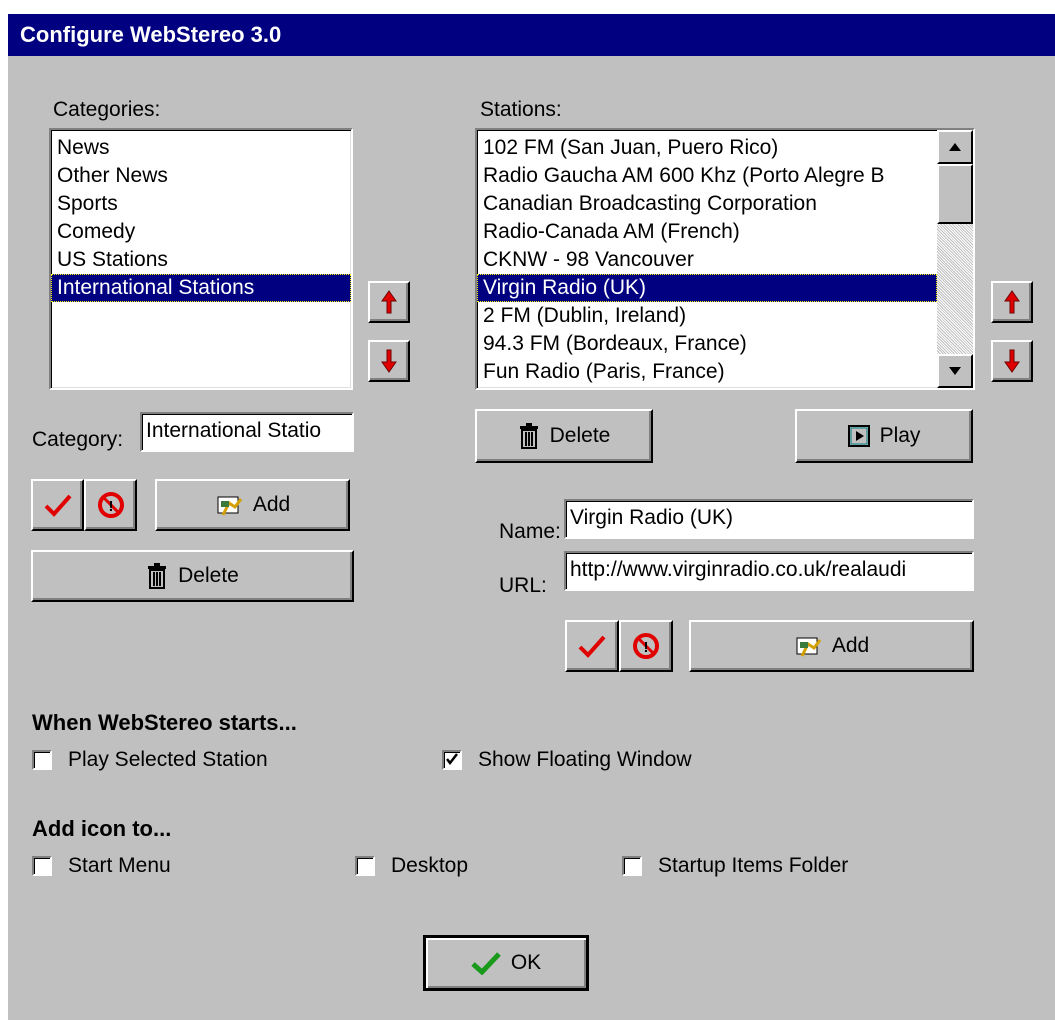 Image resolution: width=1055 pixels, height=1020 pixels. What do you see at coordinates (900, 435) in the screenshot?
I see `play-label: Play` at bounding box center [900, 435].